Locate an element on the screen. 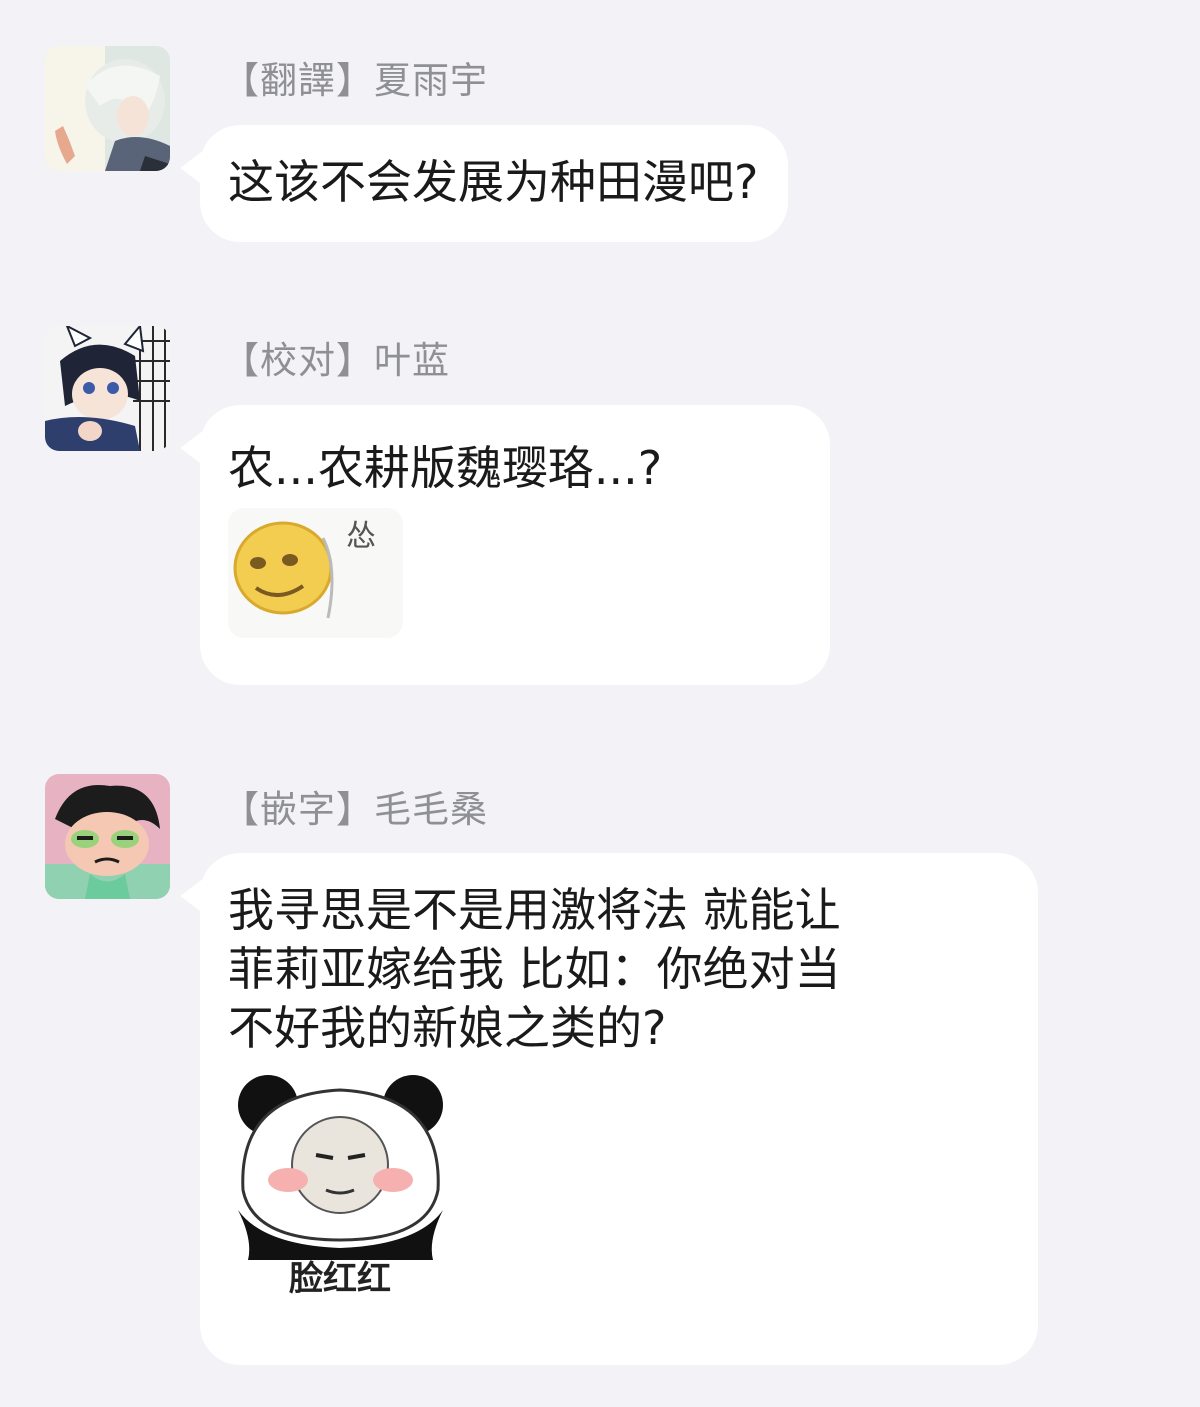  grumpy-girl-avatar-icon is located at coordinates (107, 836).